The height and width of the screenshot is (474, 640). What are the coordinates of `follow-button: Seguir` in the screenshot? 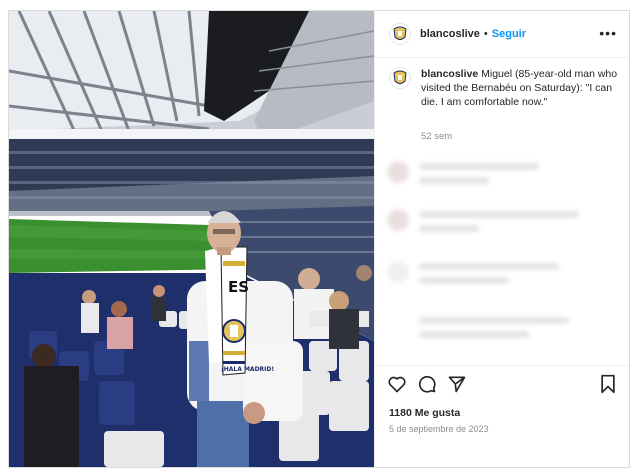 It's located at (509, 34).